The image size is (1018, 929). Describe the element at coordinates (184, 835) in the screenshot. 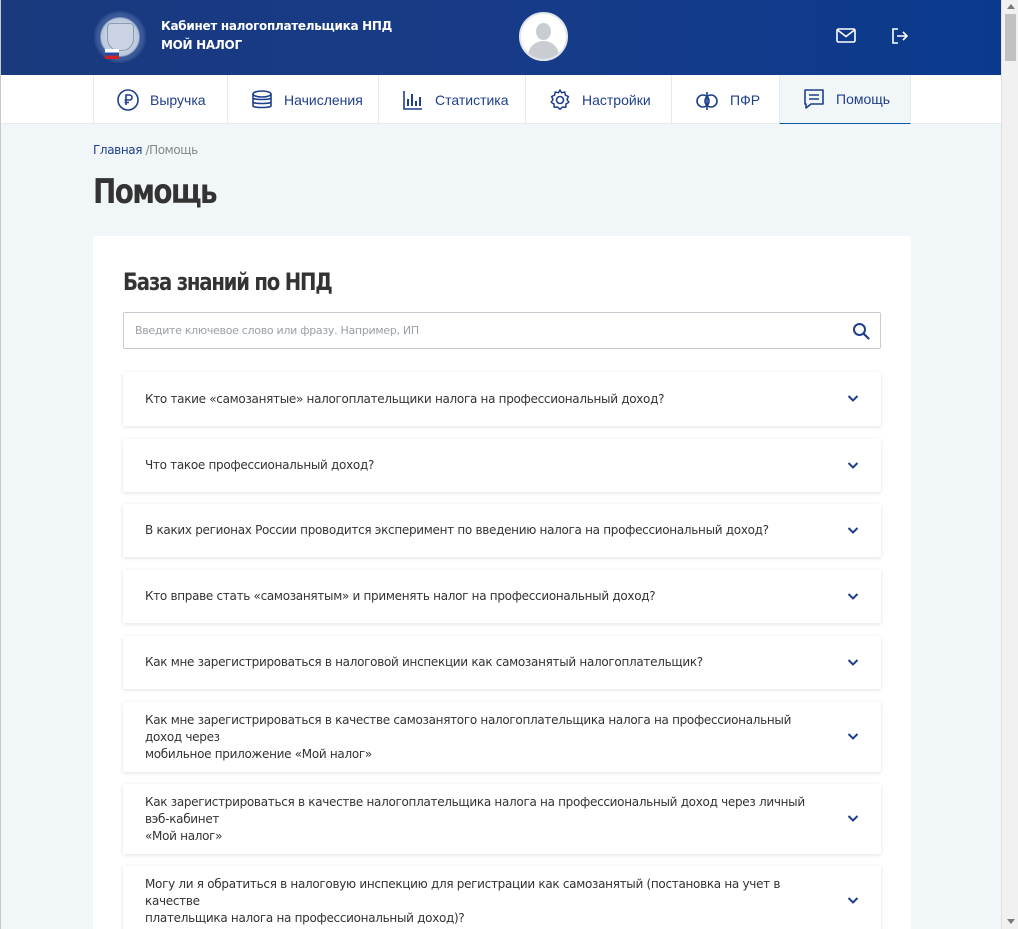

I see `faq-question-line2: «Мой налог»` at that location.